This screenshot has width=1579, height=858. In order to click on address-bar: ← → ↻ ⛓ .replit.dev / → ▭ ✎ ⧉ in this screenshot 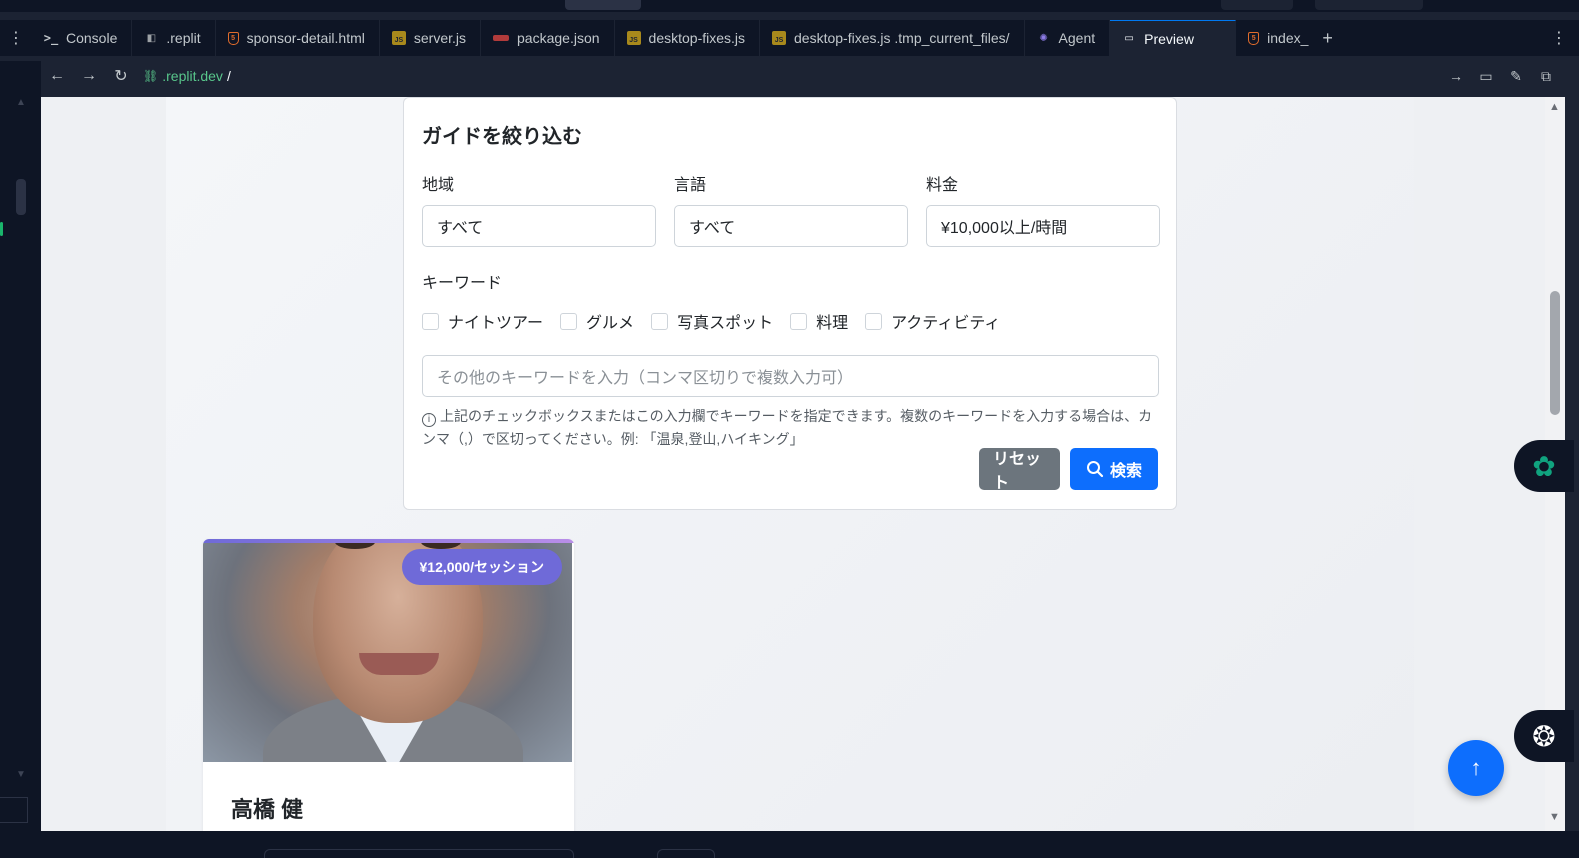, I will do `click(803, 76)`.